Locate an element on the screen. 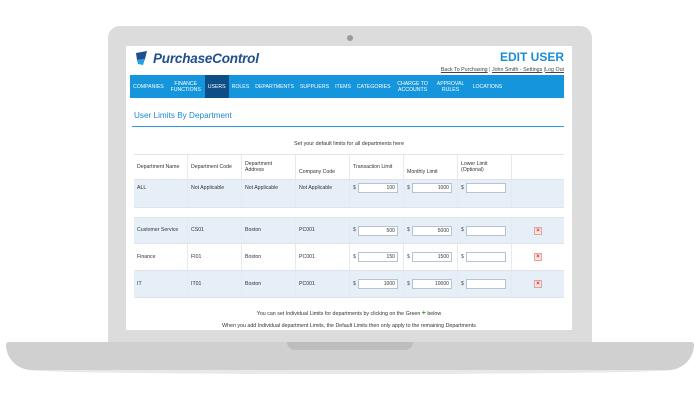 The width and height of the screenshot is (700, 400). nav-locations: LOCATIONS is located at coordinates (488, 86).